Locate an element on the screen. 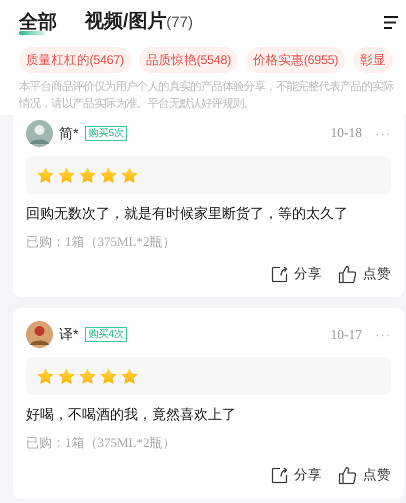  user-name: 简* is located at coordinates (68, 133).